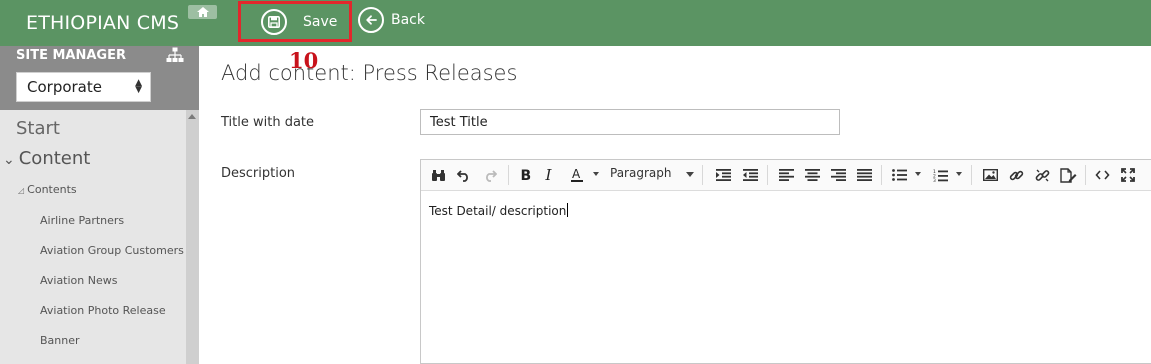 This screenshot has height=364, width=1151. I want to click on sidebar-scrollbar, so click(192, 237).